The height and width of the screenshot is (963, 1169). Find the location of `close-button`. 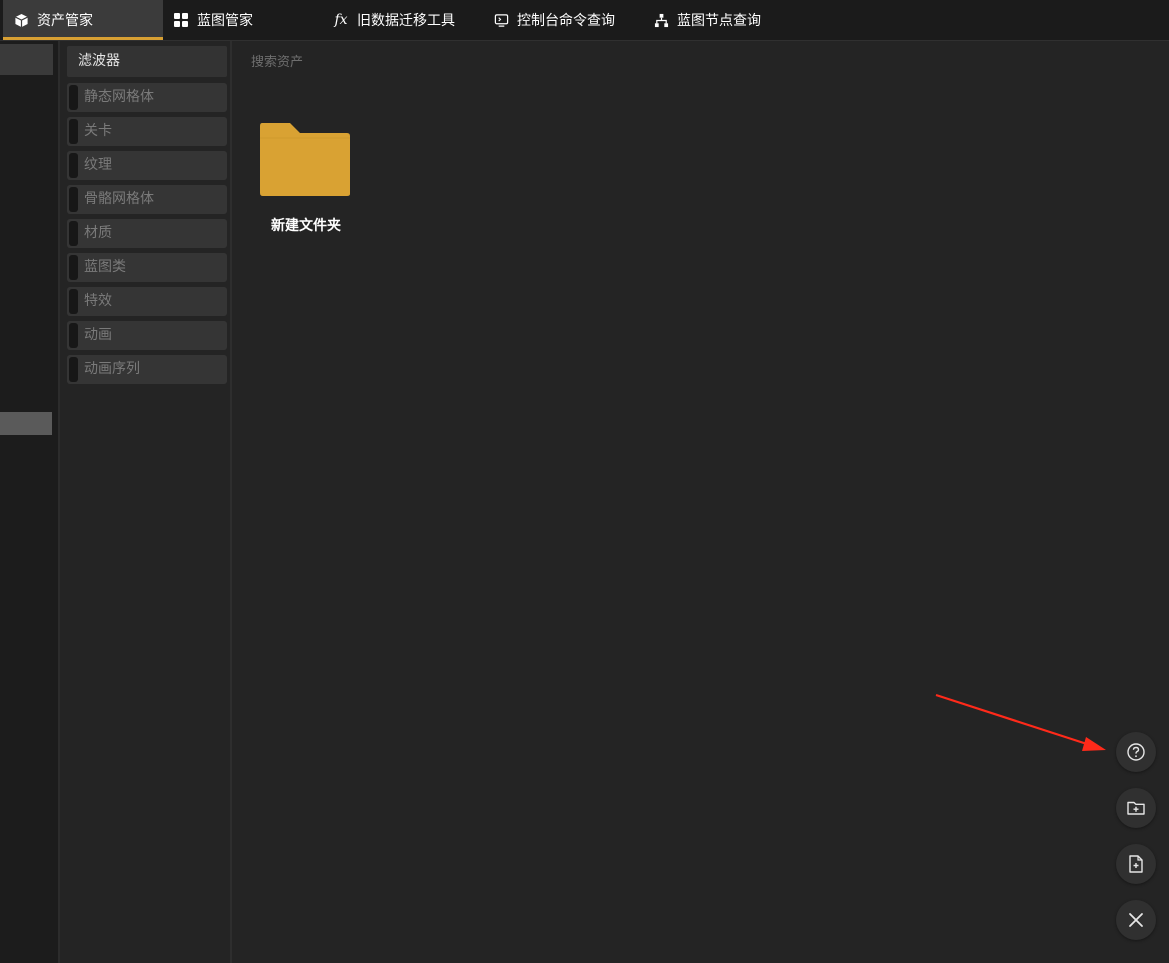

close-button is located at coordinates (1136, 920).